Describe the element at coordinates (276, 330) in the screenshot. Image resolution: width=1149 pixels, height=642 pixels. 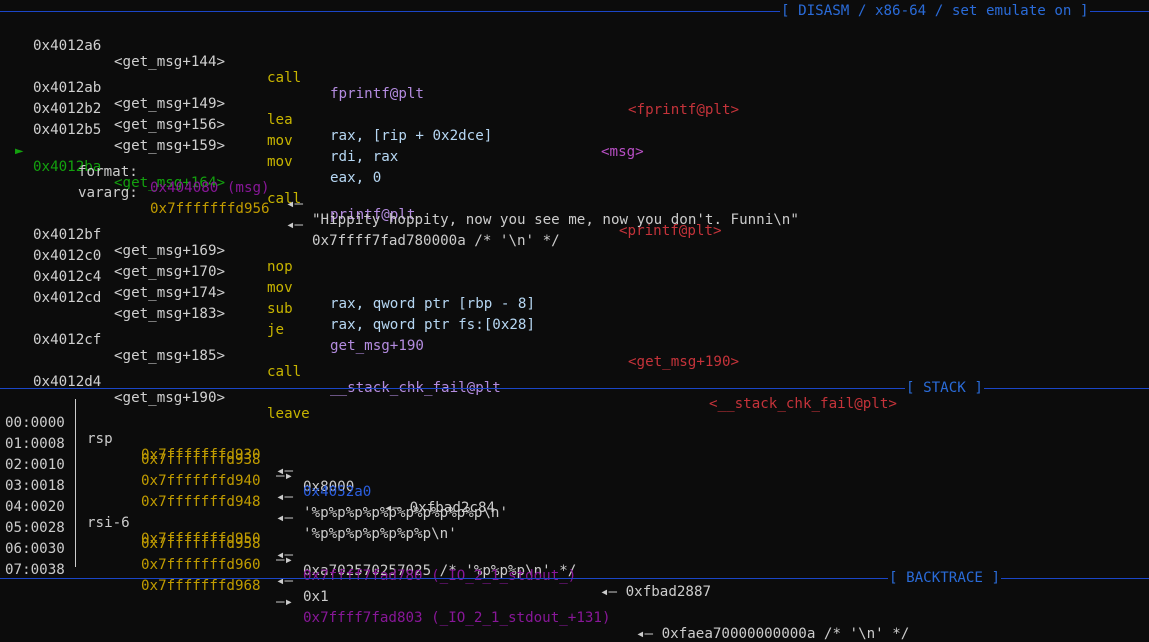
I see `instr-mnemonic: je` at that location.